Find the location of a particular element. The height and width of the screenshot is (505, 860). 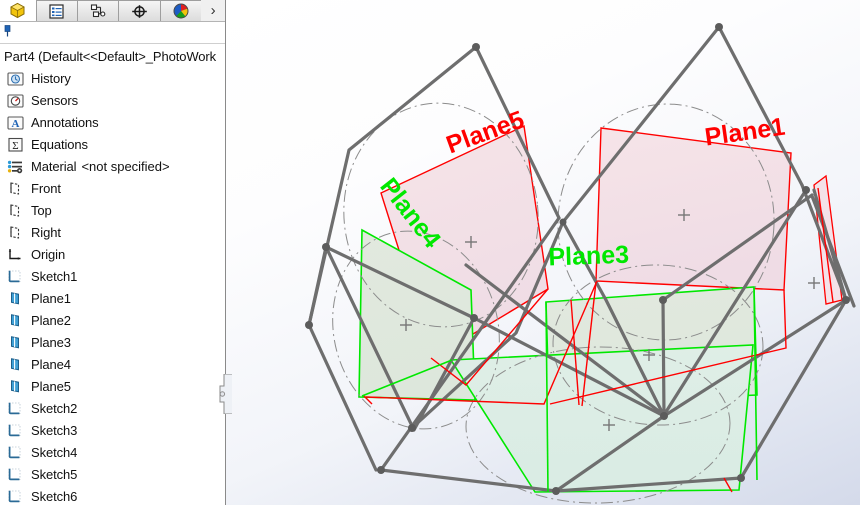

tree-item-sketch3: Sketch3 is located at coordinates (112, 430).